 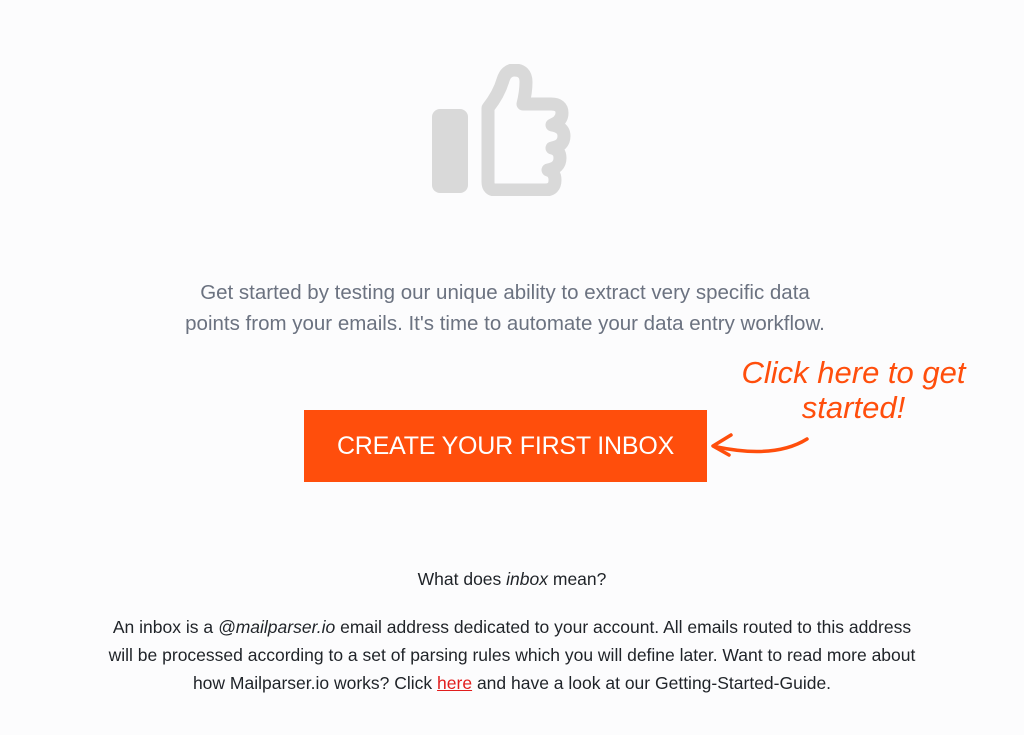 I want to click on get-started-annotation: Click here to get started!, so click(x=853, y=390).